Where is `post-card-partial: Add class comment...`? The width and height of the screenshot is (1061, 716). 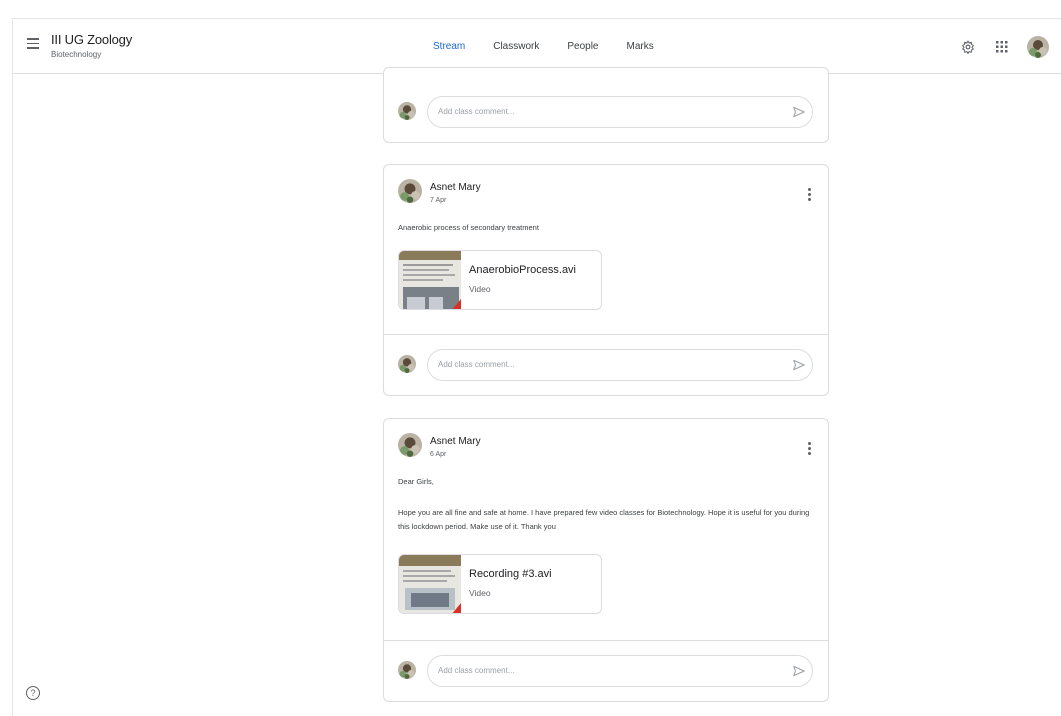 post-card-partial: Add class comment... is located at coordinates (606, 105).